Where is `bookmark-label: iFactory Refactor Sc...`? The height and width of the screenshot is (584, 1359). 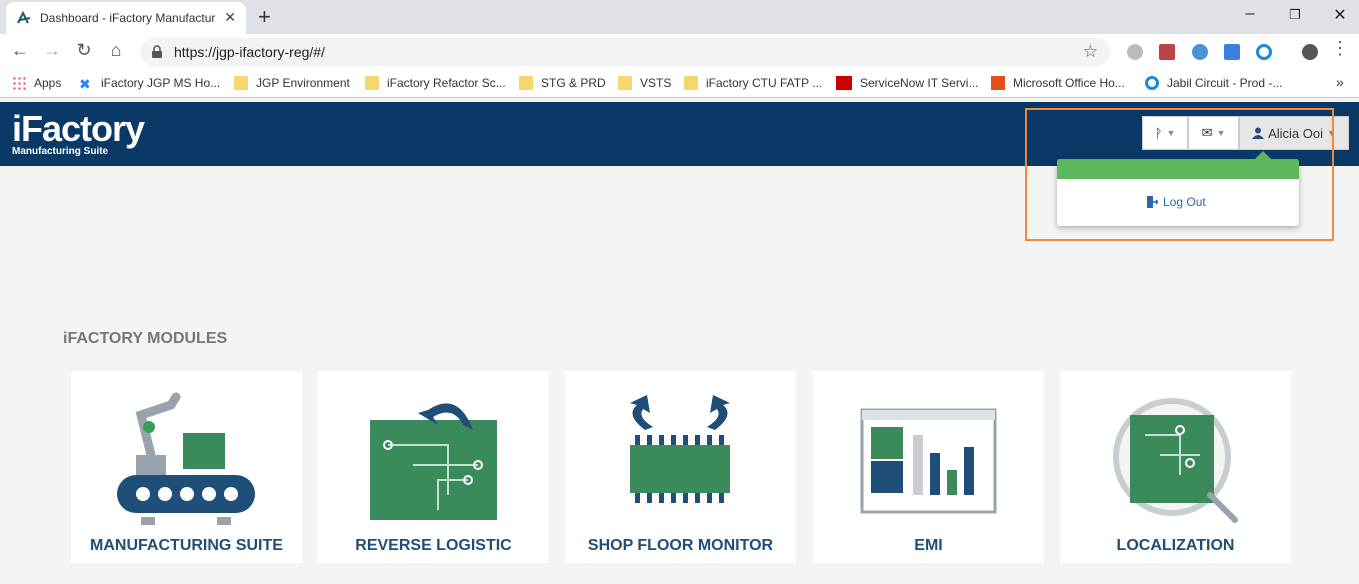 bookmark-label: iFactory Refactor Sc... is located at coordinates (446, 83).